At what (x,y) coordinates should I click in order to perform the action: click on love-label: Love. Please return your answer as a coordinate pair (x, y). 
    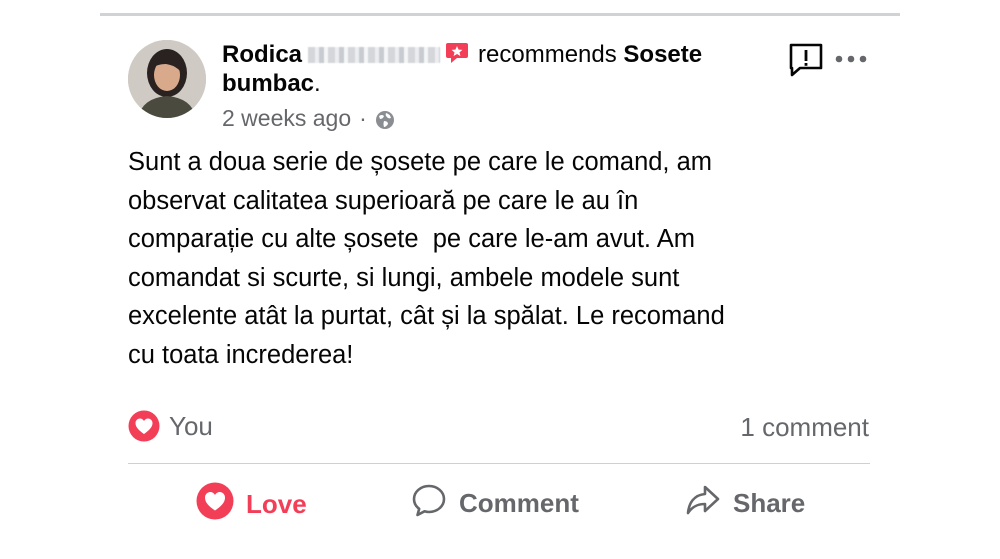
    Looking at the image, I should click on (276, 504).